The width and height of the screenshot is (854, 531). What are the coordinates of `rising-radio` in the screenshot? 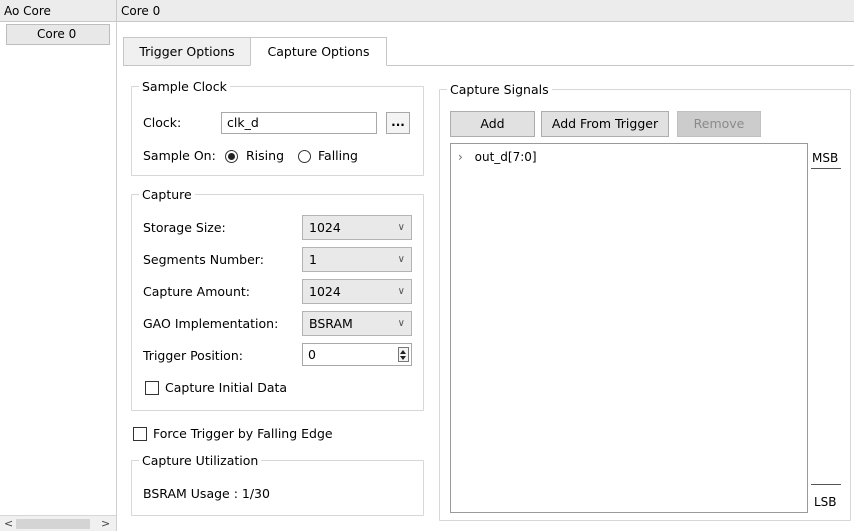 It's located at (231, 156).